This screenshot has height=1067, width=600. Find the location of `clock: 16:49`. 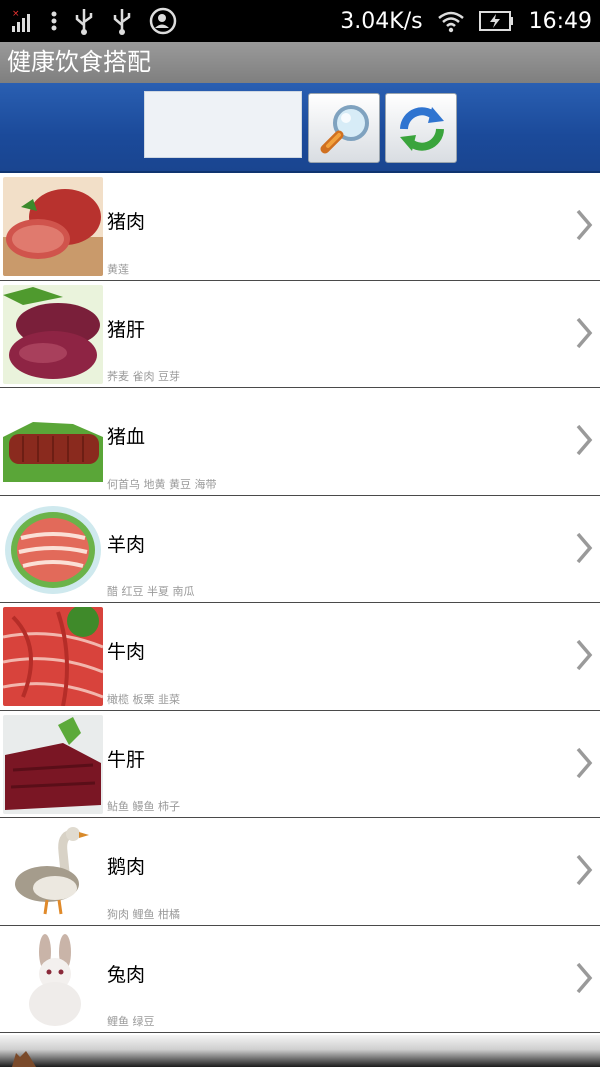

clock: 16:49 is located at coordinates (560, 21).